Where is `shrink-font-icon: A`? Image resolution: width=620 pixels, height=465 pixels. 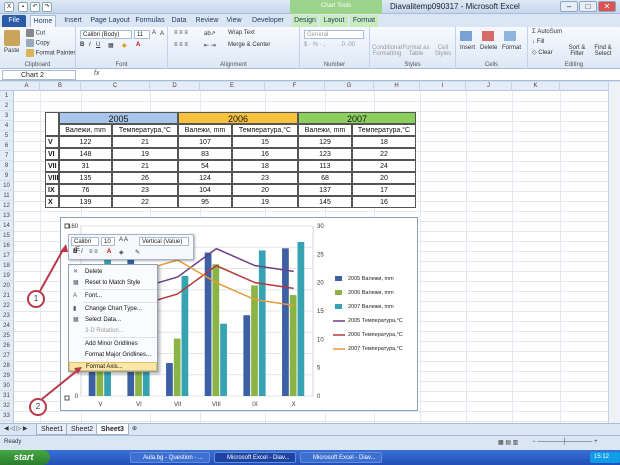 shrink-font-icon: A is located at coordinates (162, 34).